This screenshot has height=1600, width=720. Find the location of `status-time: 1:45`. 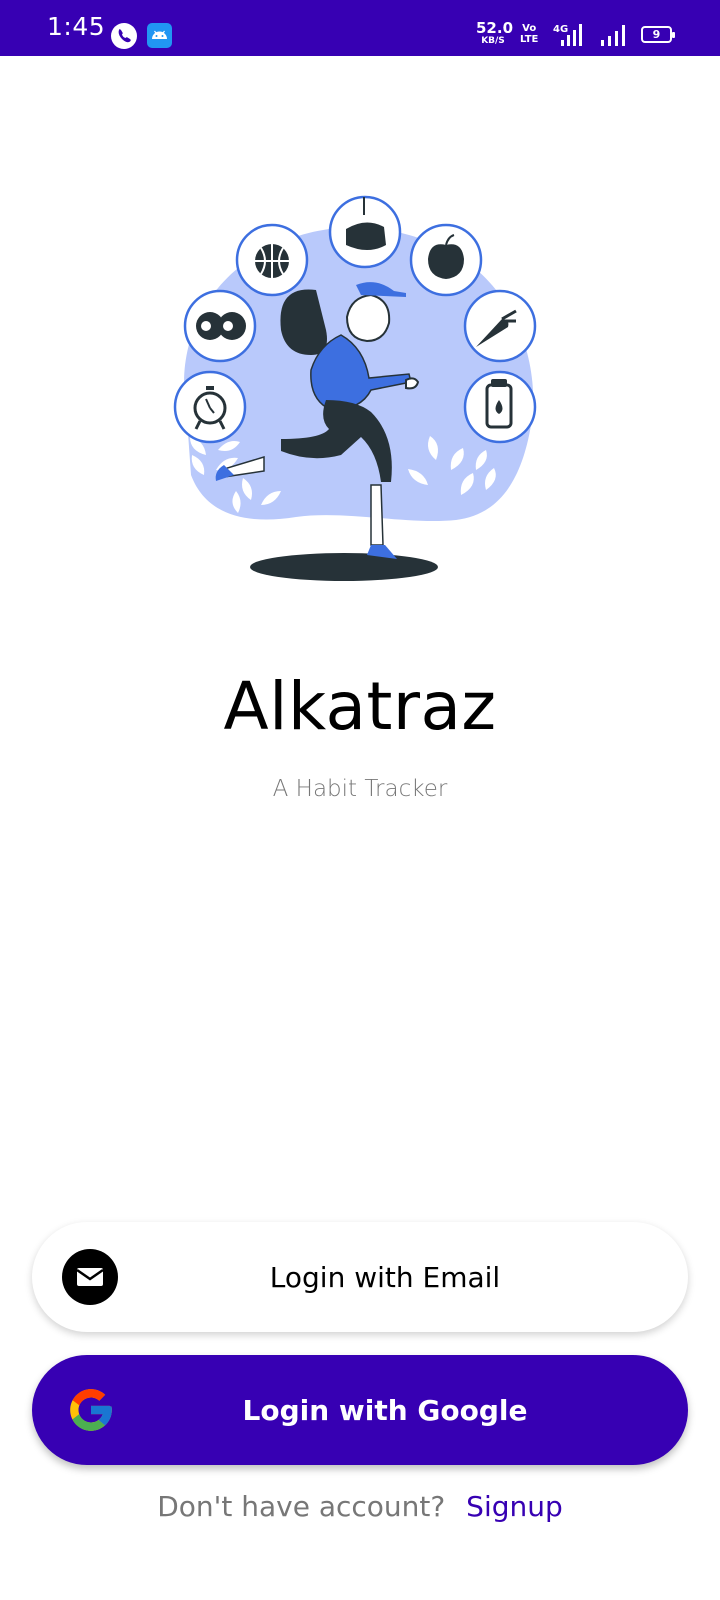

status-time: 1:45 is located at coordinates (76, 26).